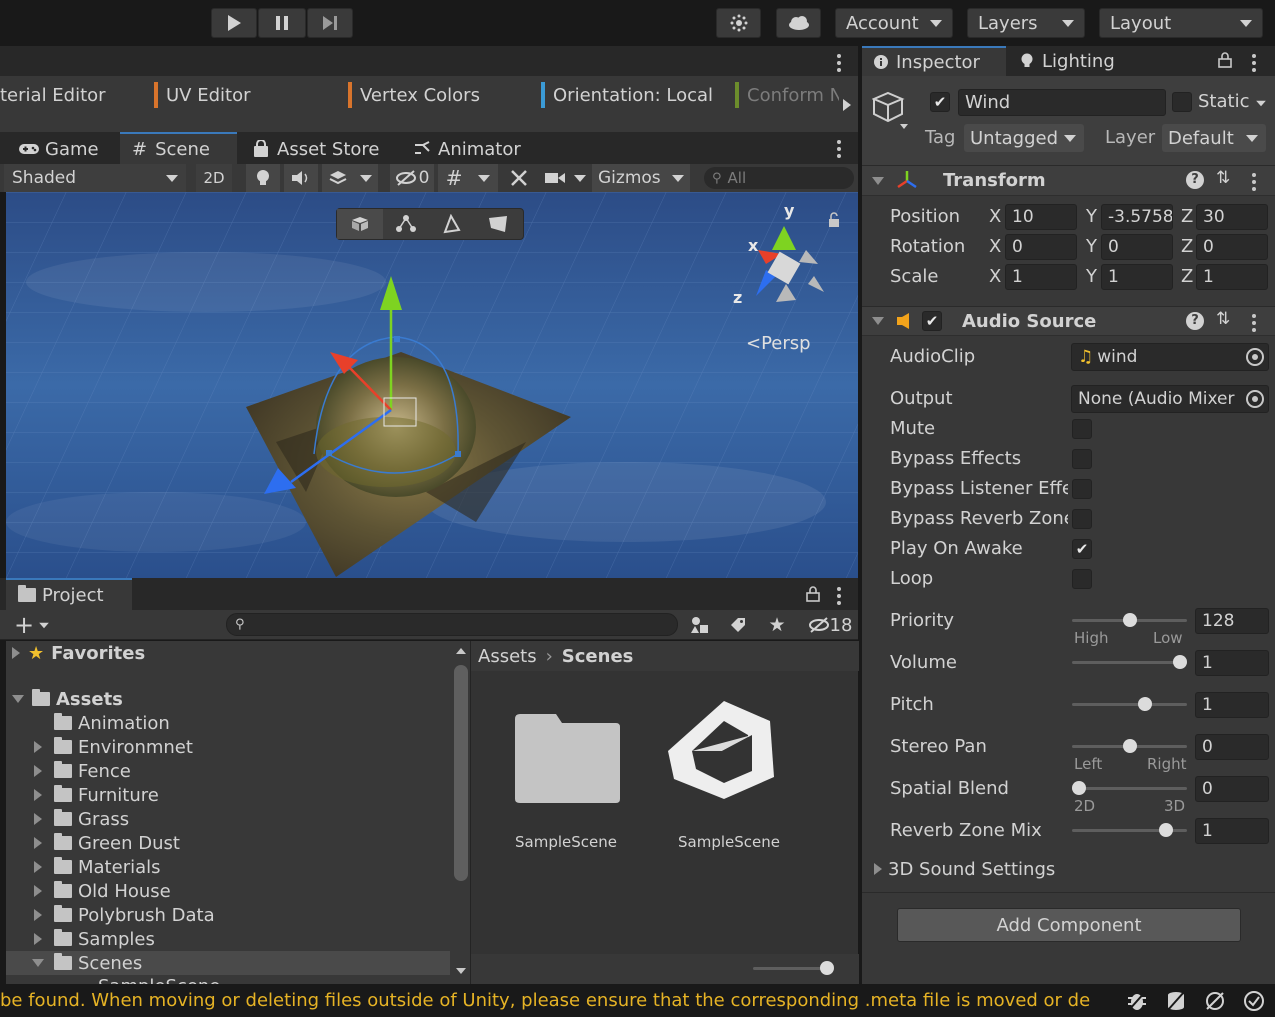  What do you see at coordinates (827, 968) in the screenshot?
I see `zoom-slider-knob` at bounding box center [827, 968].